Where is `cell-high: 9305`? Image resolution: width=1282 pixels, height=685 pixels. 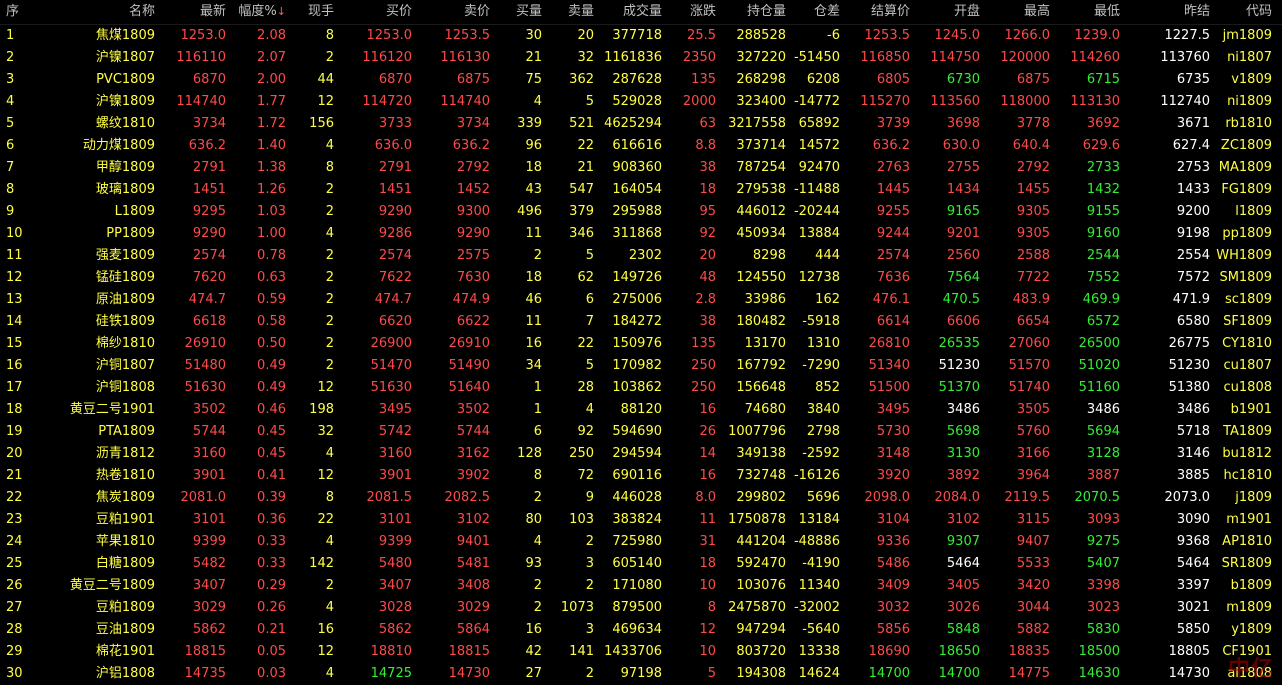
cell-high: 9305 is located at coordinates (1033, 233).